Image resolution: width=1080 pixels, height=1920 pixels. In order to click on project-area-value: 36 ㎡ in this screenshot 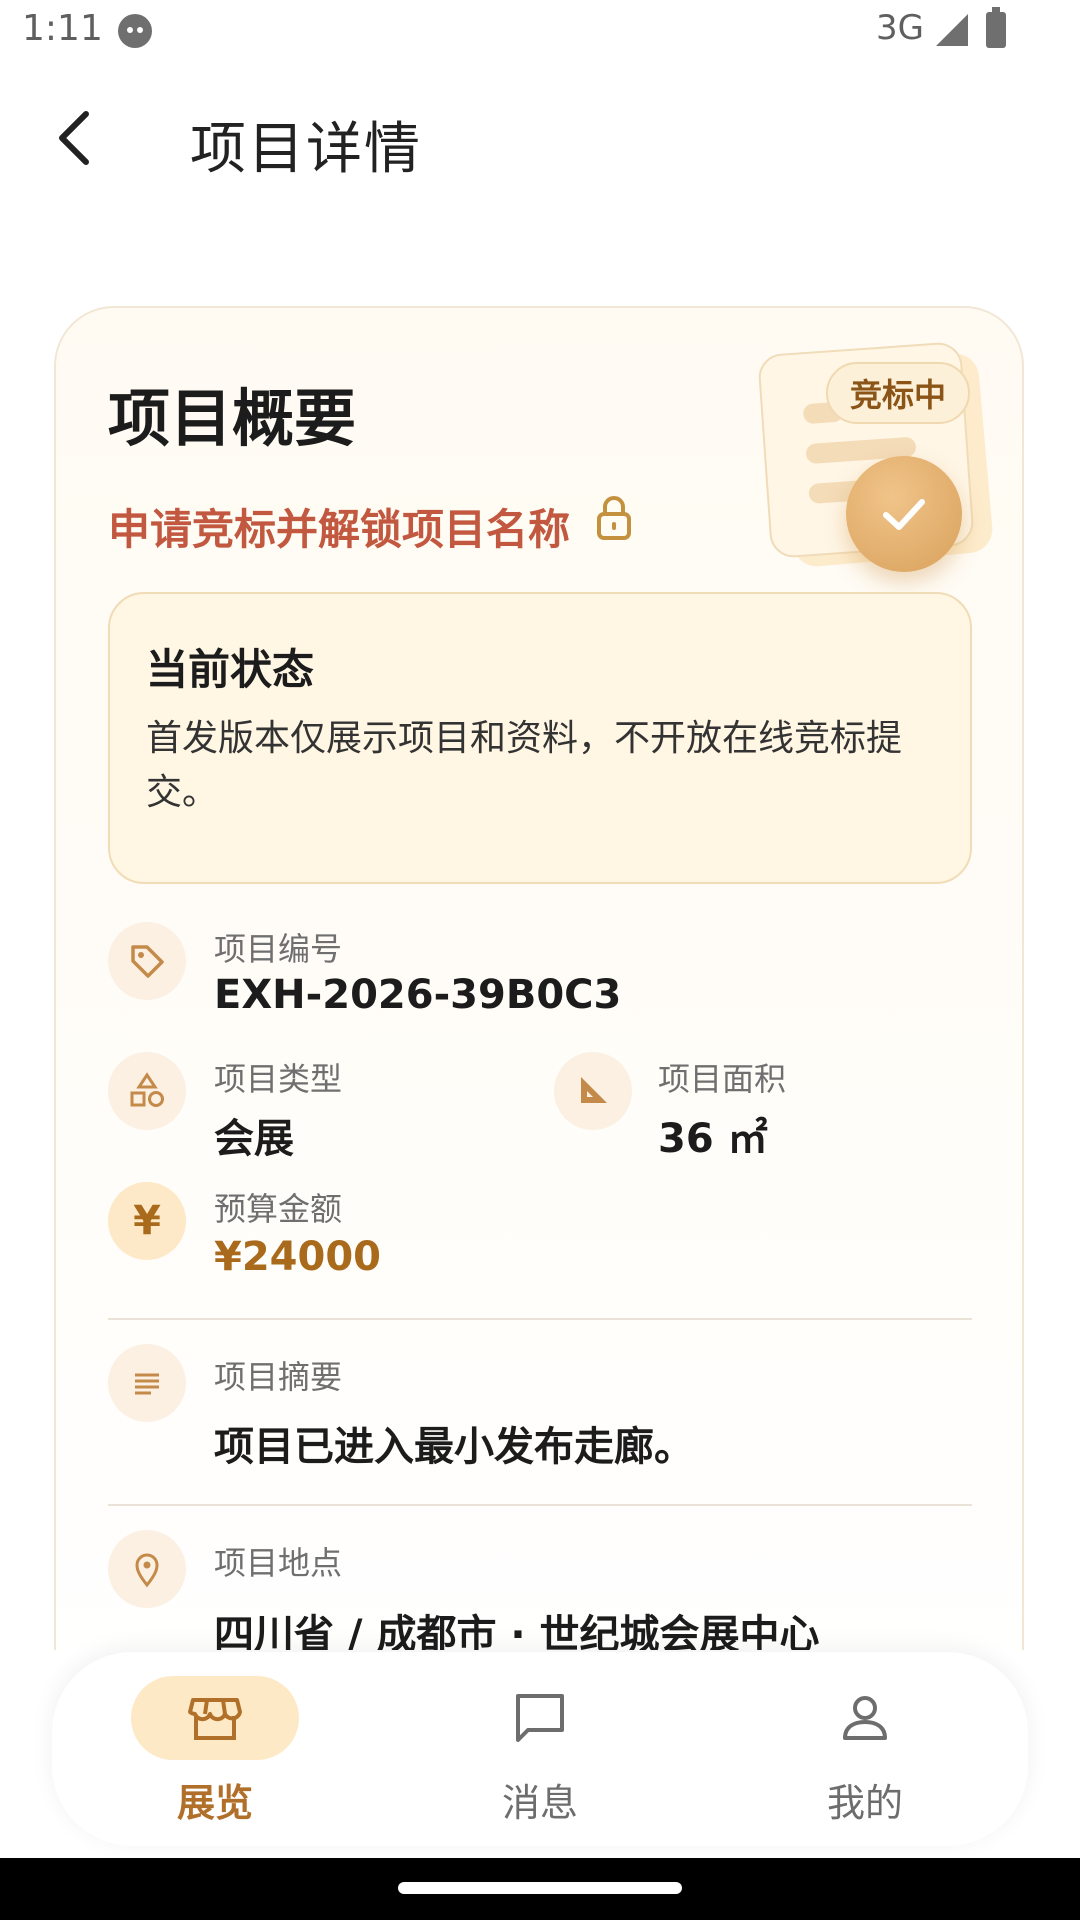, I will do `click(713, 1139)`.